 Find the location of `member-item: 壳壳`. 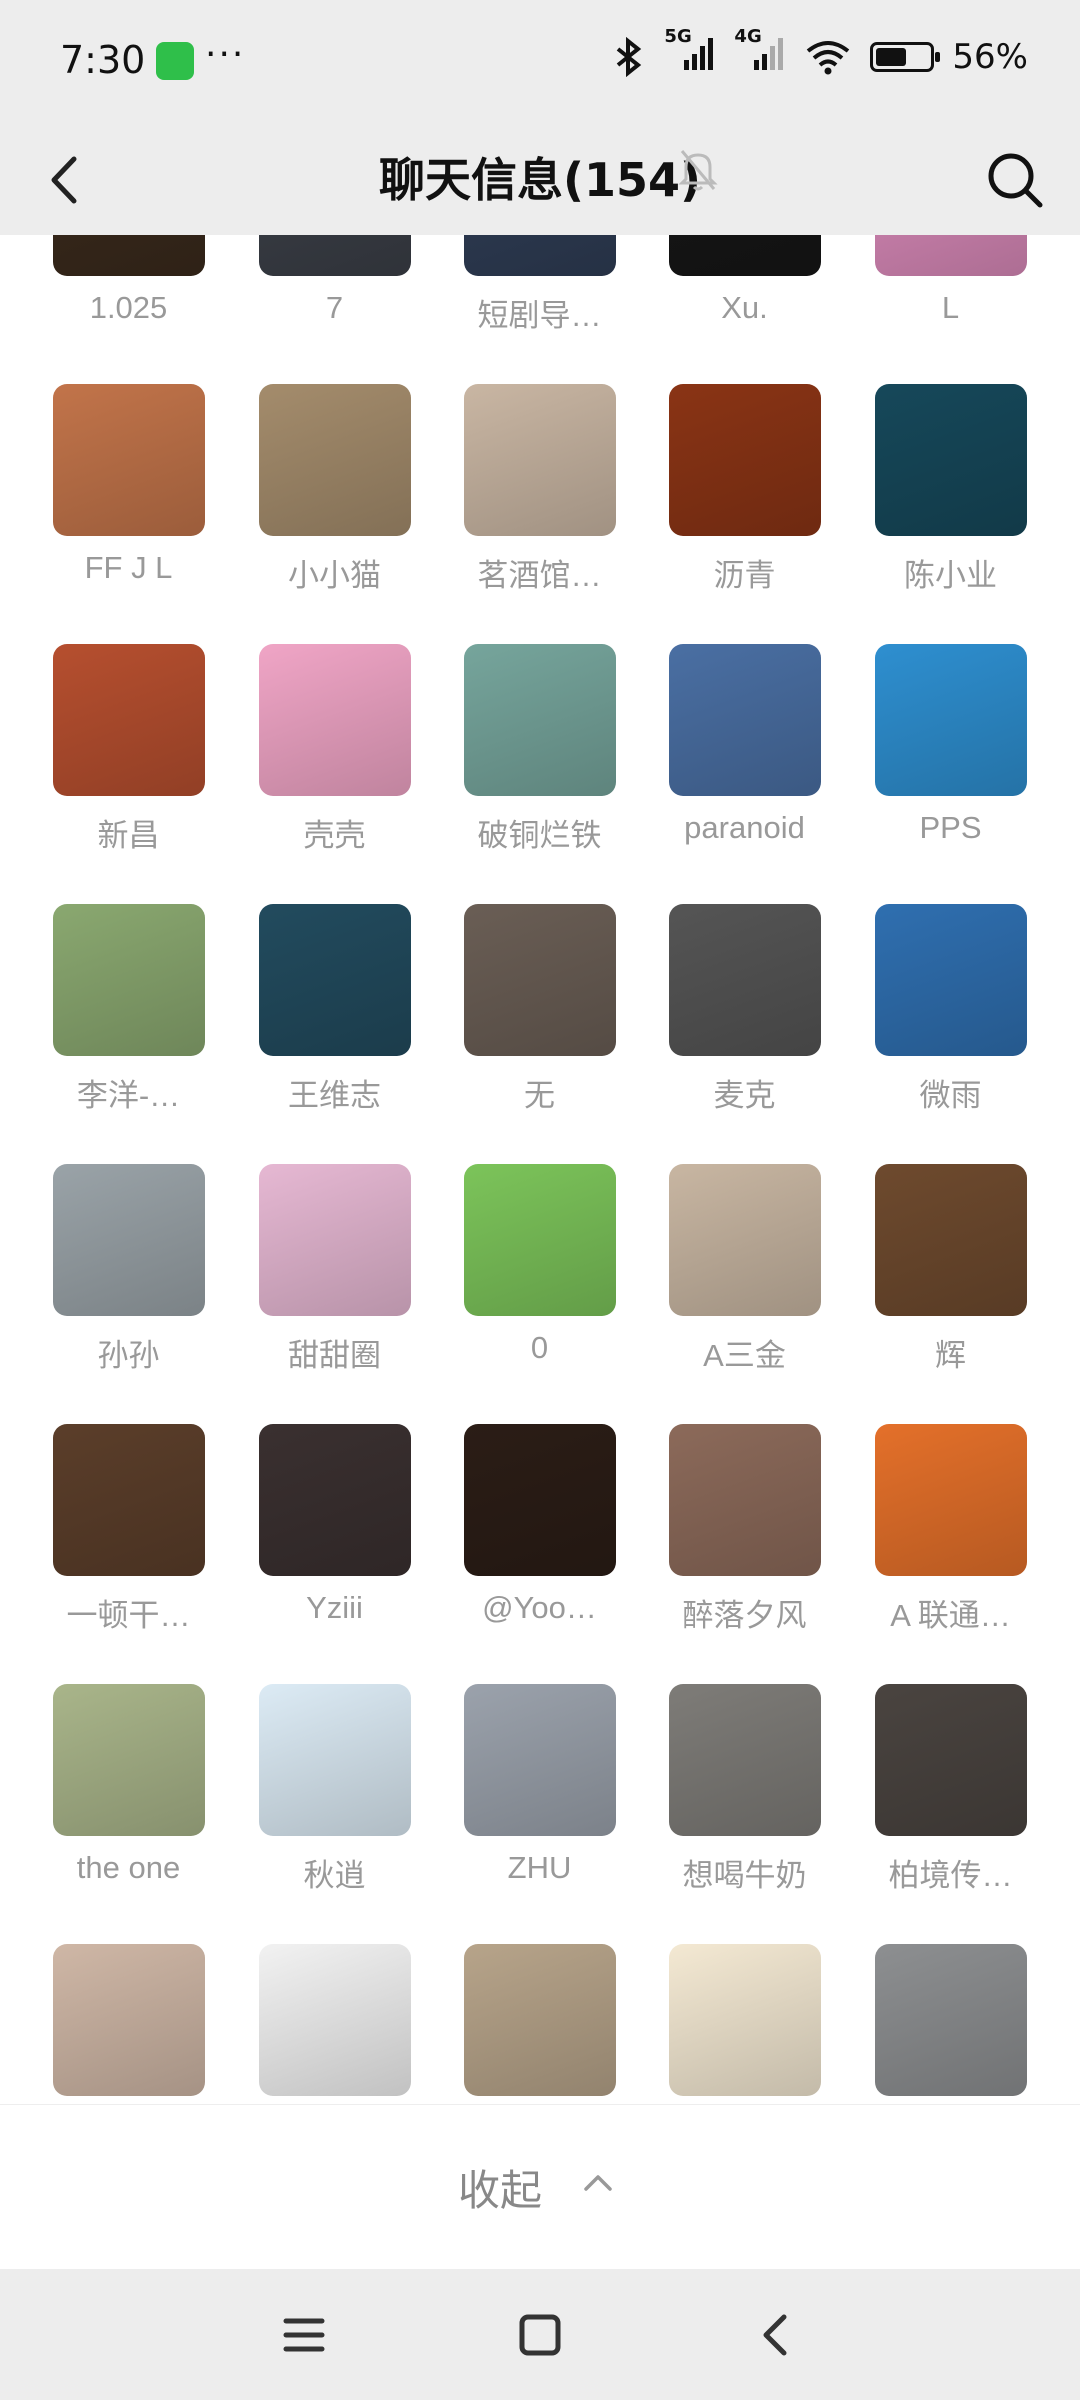

member-item: 壳壳 is located at coordinates (334, 749).